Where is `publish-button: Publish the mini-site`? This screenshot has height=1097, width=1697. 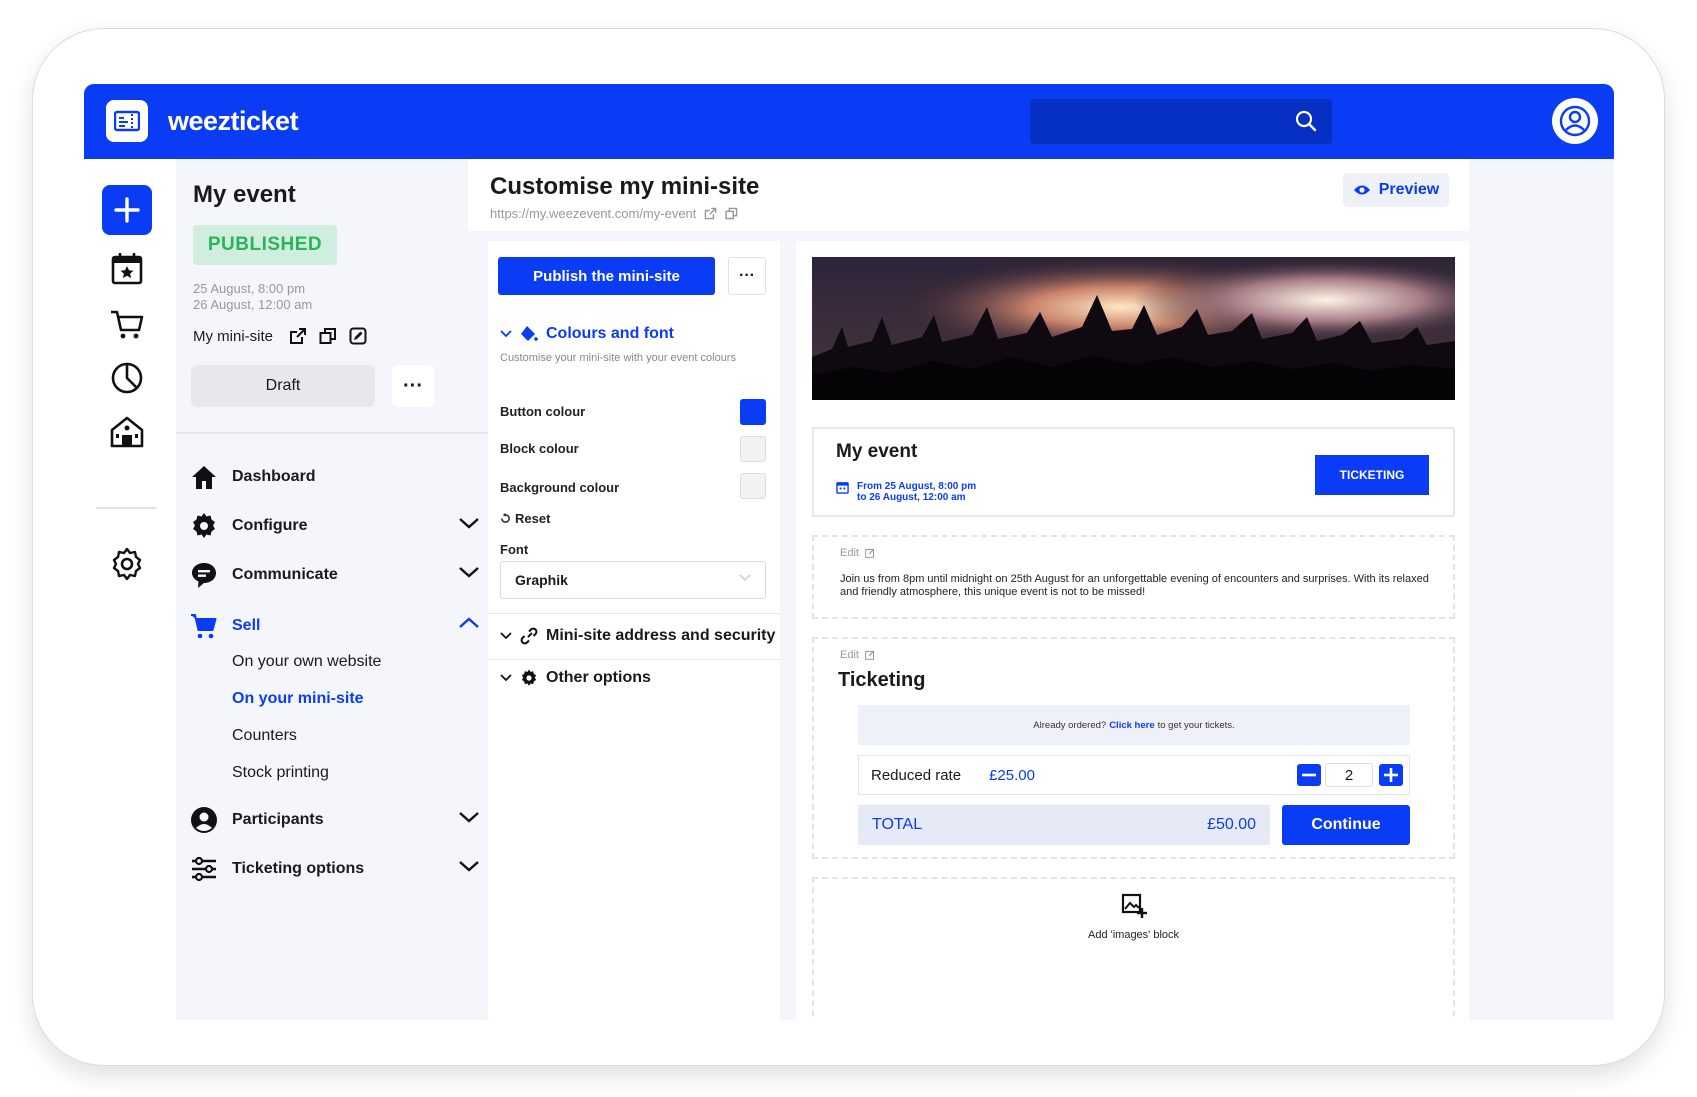 publish-button: Publish the mini-site is located at coordinates (606, 276).